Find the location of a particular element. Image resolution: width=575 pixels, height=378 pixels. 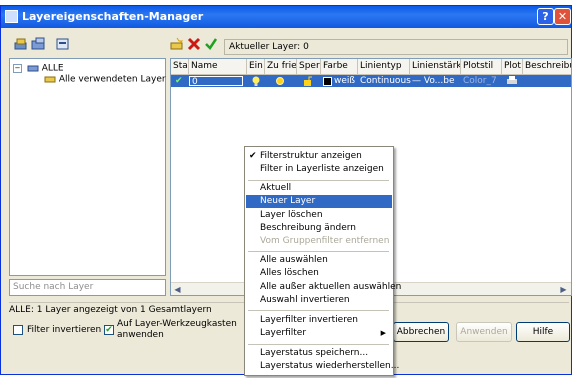

invert-filter-label: Filter invertieren is located at coordinates (64, 330).